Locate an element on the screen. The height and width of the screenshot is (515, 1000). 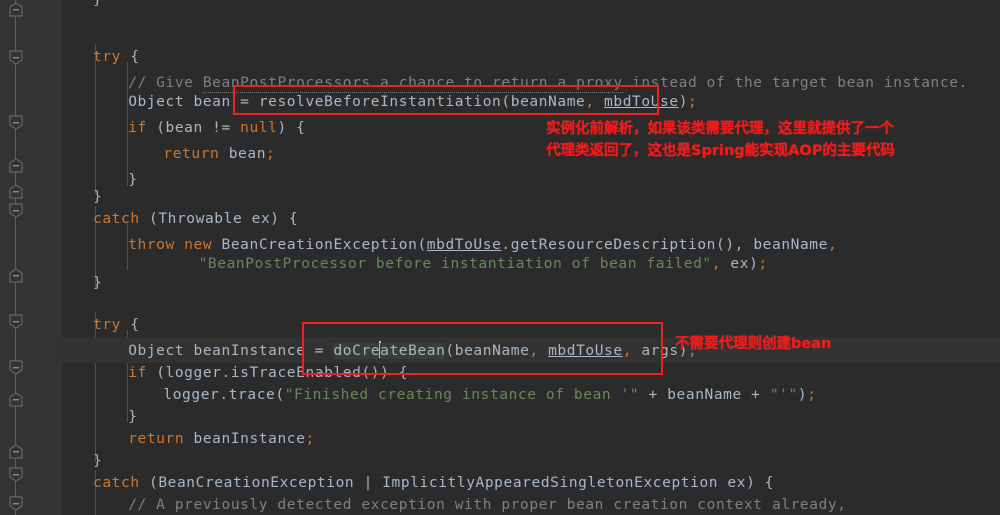
code-token: ()) { is located at coordinates (385, 373).